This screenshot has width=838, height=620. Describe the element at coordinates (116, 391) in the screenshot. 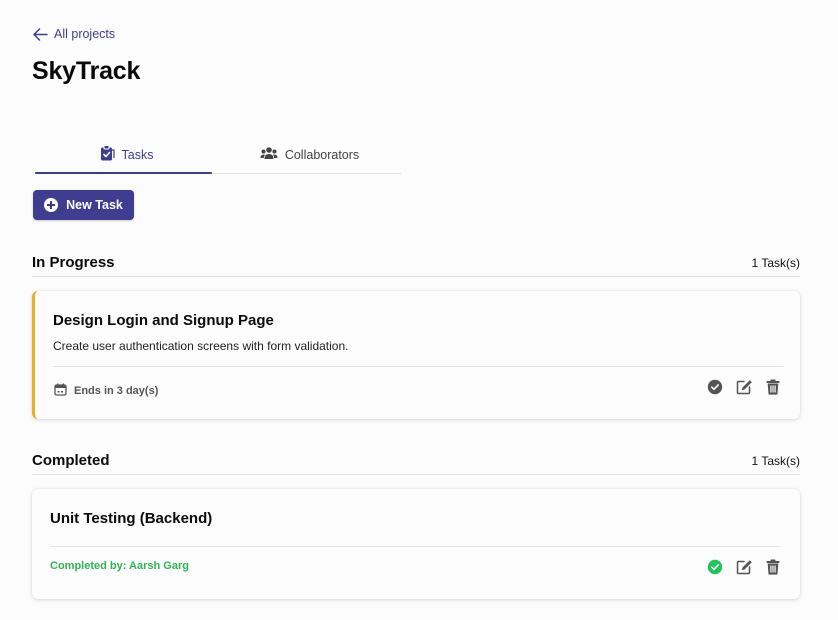

I see `task-due-label: Ends in 3 day(s)` at that location.